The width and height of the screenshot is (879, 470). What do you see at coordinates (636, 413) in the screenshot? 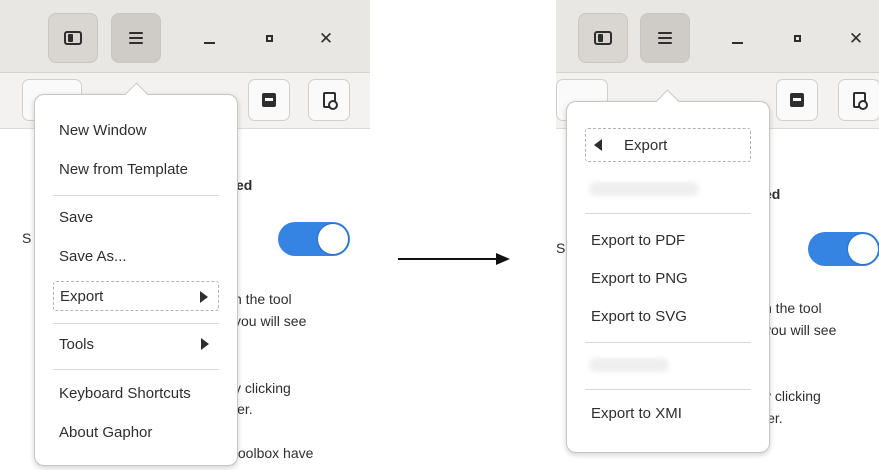
I see `menu-item-label: Export to XMI` at bounding box center [636, 413].